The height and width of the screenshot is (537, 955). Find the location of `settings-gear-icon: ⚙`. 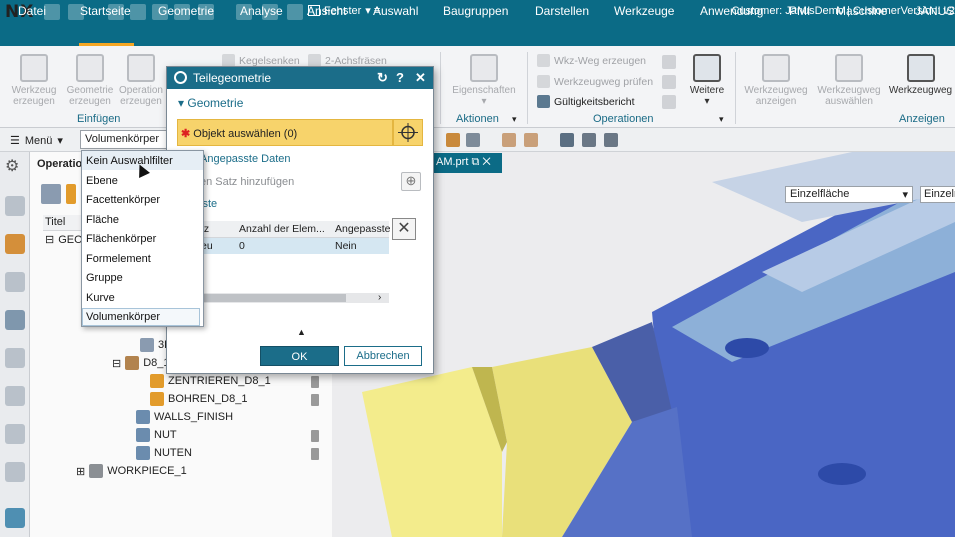

settings-gear-icon: ⚙ is located at coordinates (15, 166).